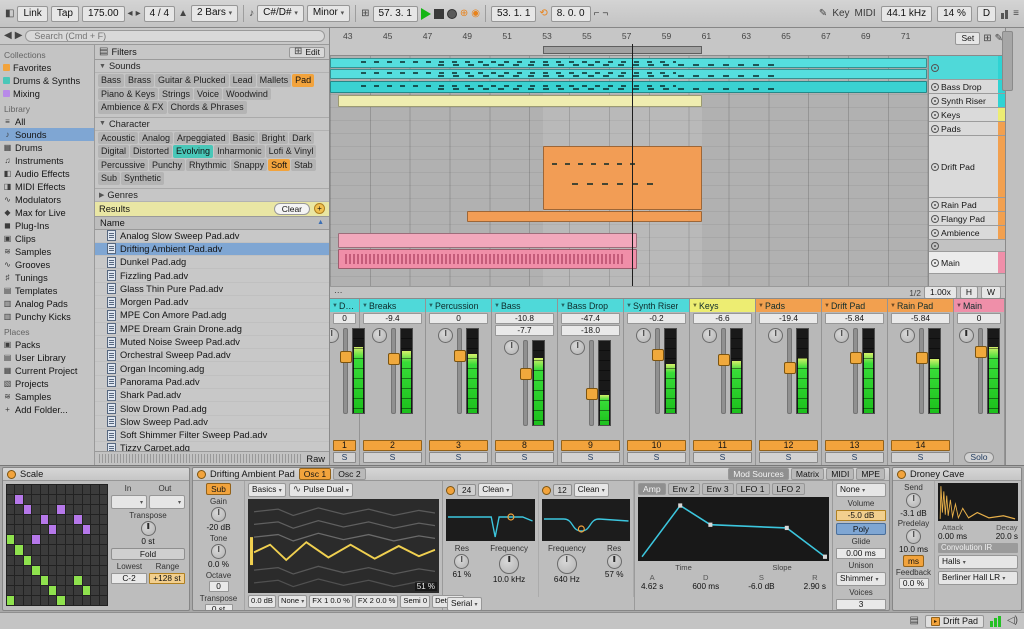 This screenshot has width=1024, height=629. Describe the element at coordinates (683, 489) in the screenshot. I see `envelope-tab: Env 2` at that location.